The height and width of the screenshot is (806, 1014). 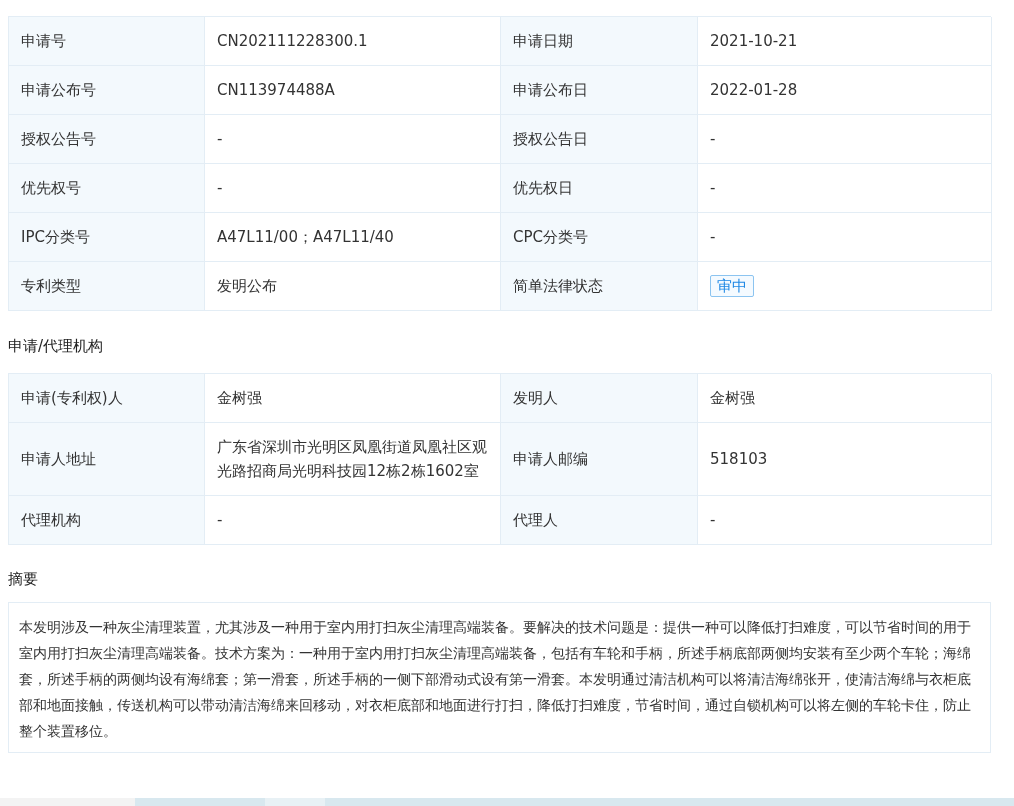 I want to click on section-title: 申请/代理机构, so click(x=56, y=346).